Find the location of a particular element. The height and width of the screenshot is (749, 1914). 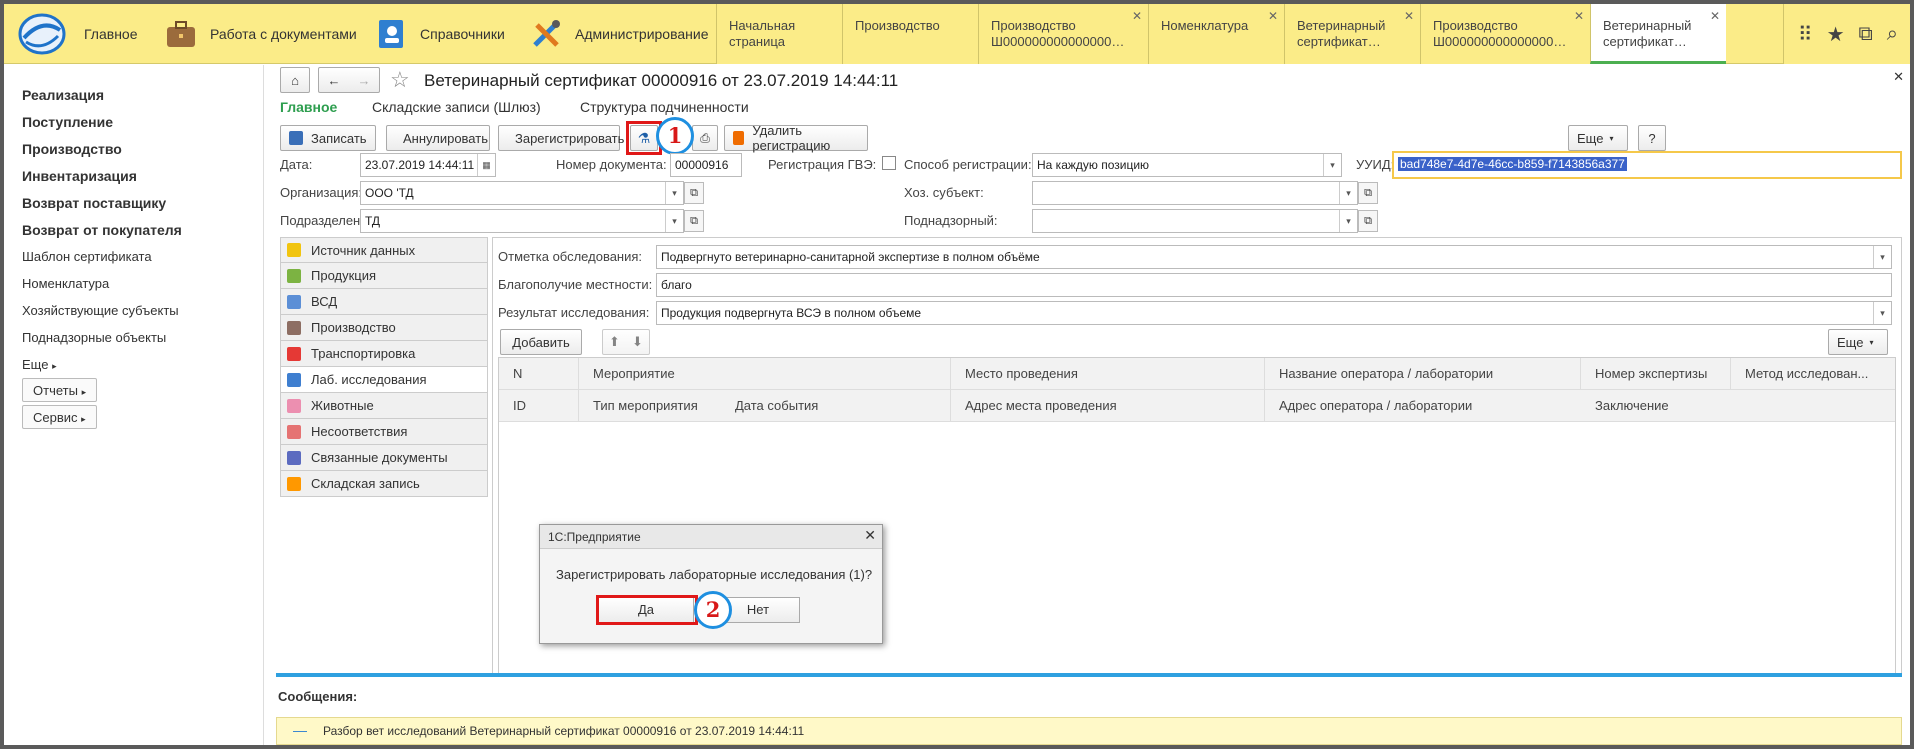

register-button: Зарегистрировать is located at coordinates (561, 138).